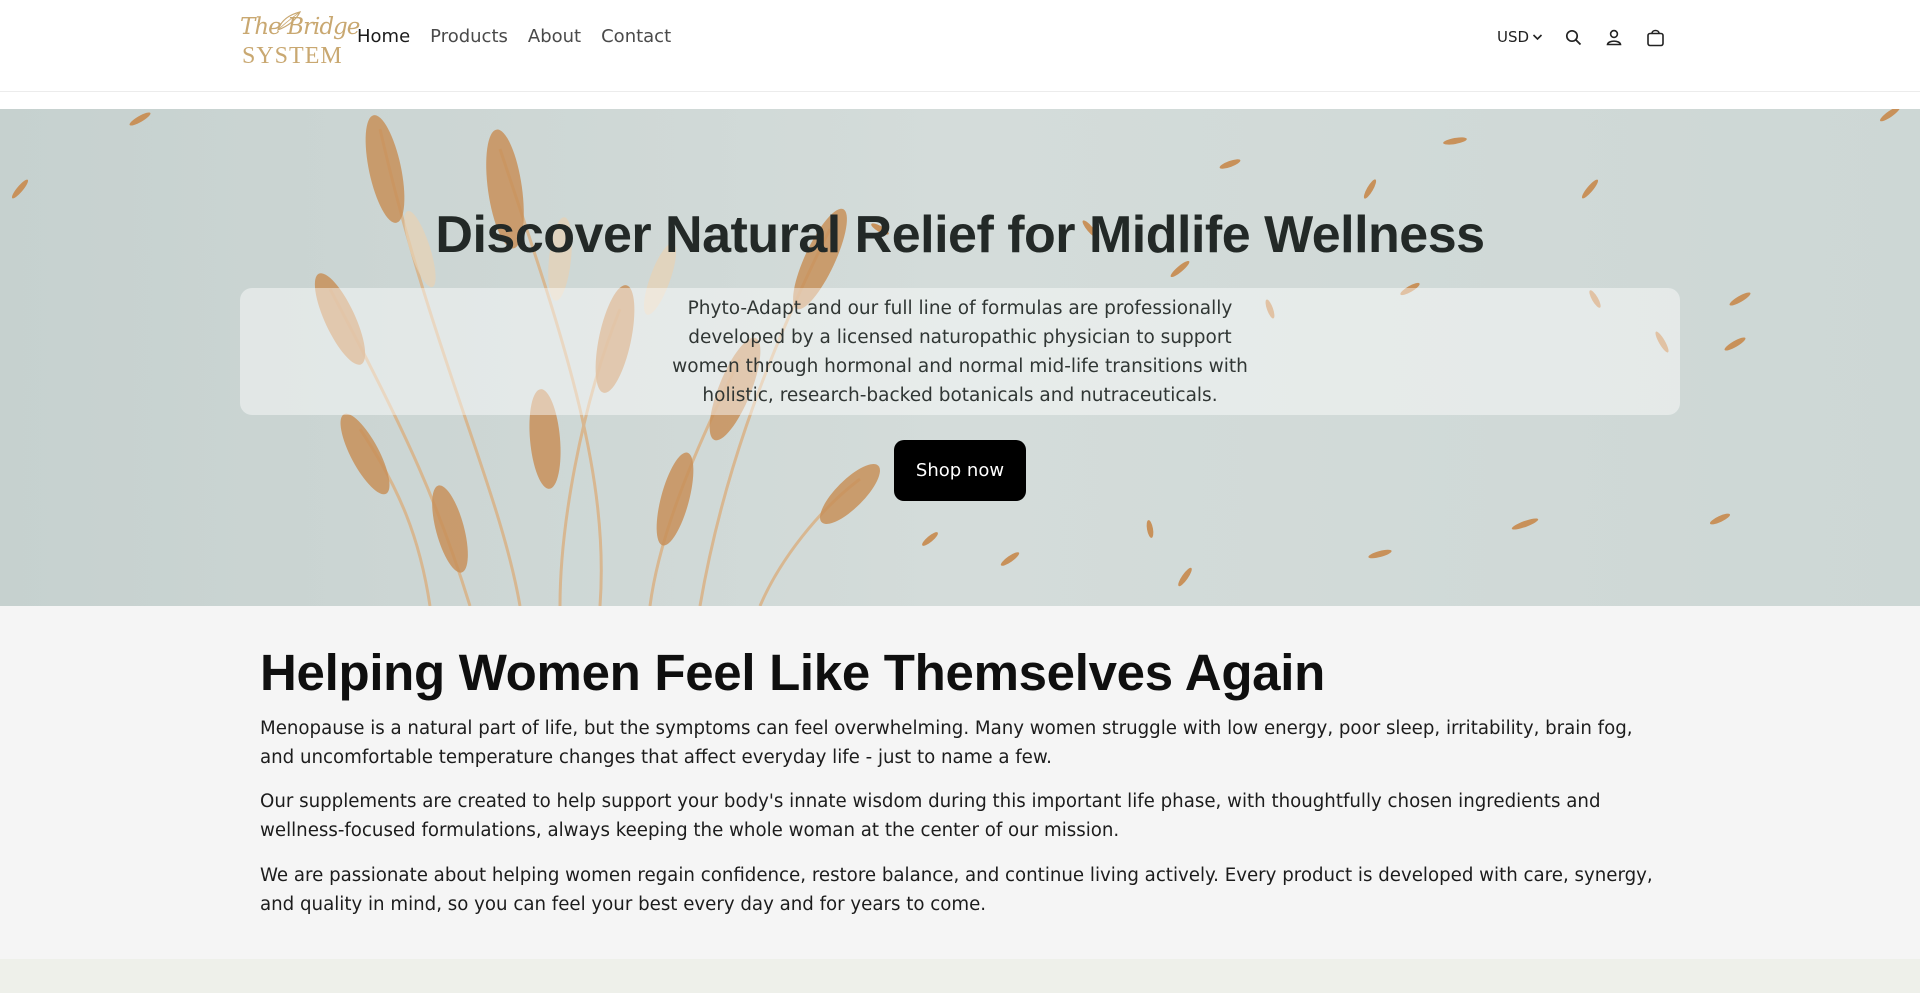 This screenshot has width=1920, height=993. I want to click on brand-logo: The Bridge SYSTEM, so click(299, 39).